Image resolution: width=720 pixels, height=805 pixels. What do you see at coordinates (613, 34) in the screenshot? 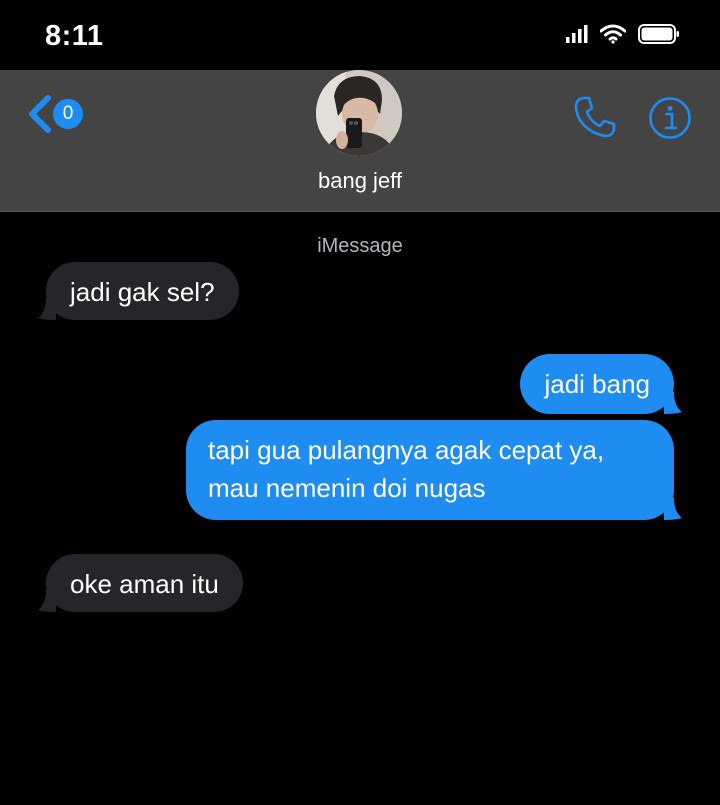
I see `wifi-icon` at bounding box center [613, 34].